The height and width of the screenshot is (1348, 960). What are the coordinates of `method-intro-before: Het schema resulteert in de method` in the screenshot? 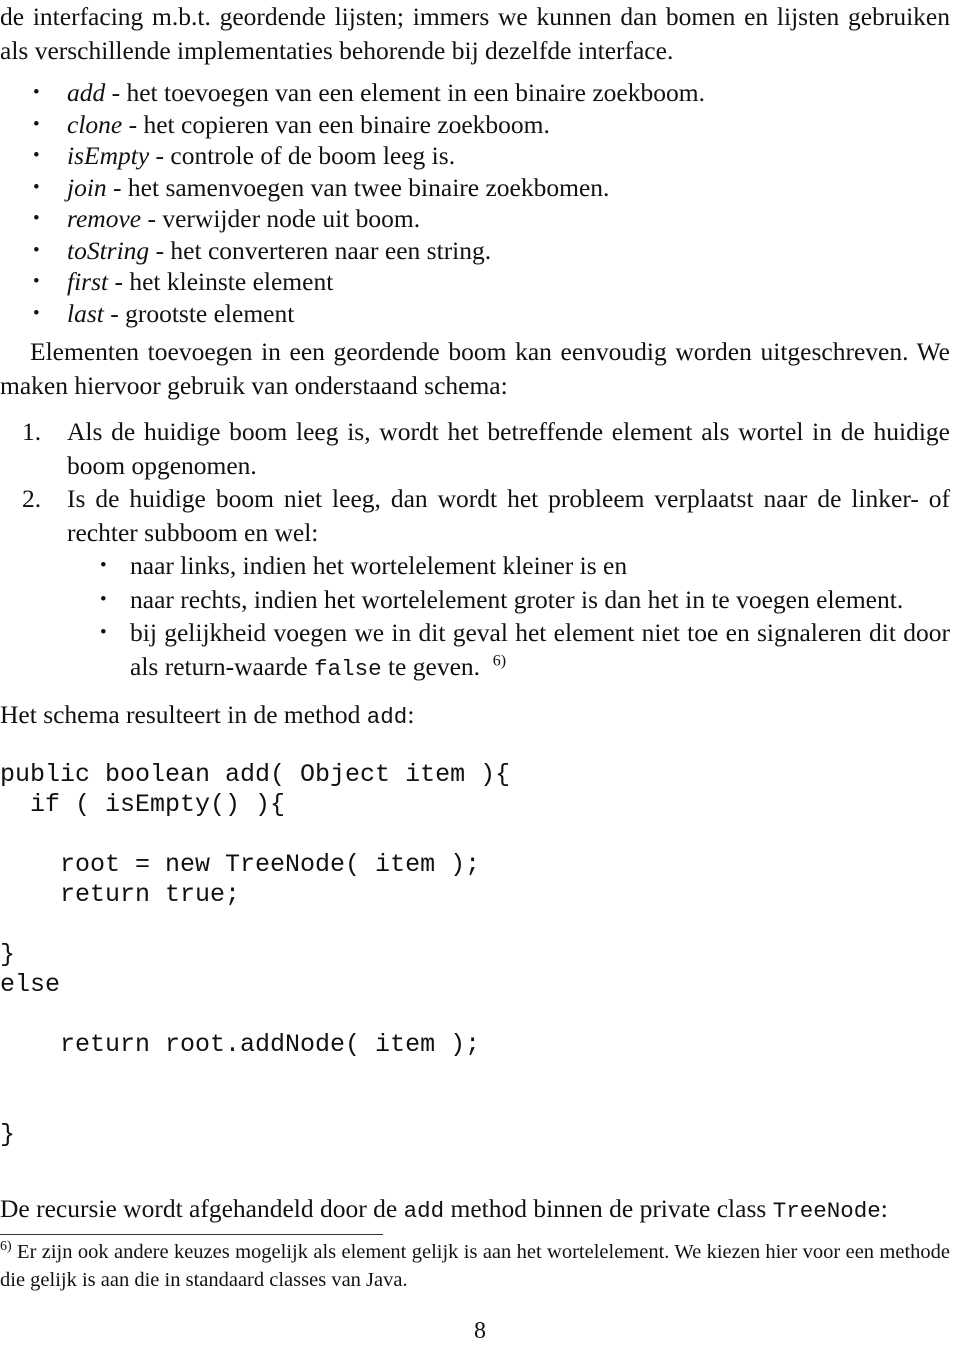 It's located at (183, 714).